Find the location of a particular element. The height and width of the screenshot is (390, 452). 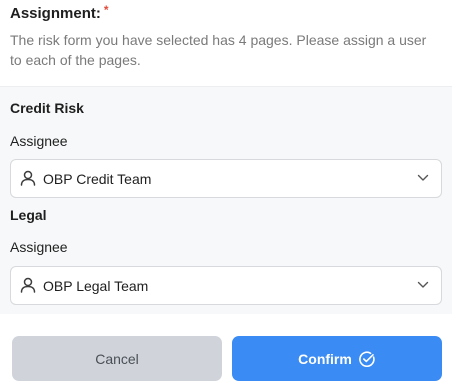

cancel-button: Cancel is located at coordinates (117, 358).